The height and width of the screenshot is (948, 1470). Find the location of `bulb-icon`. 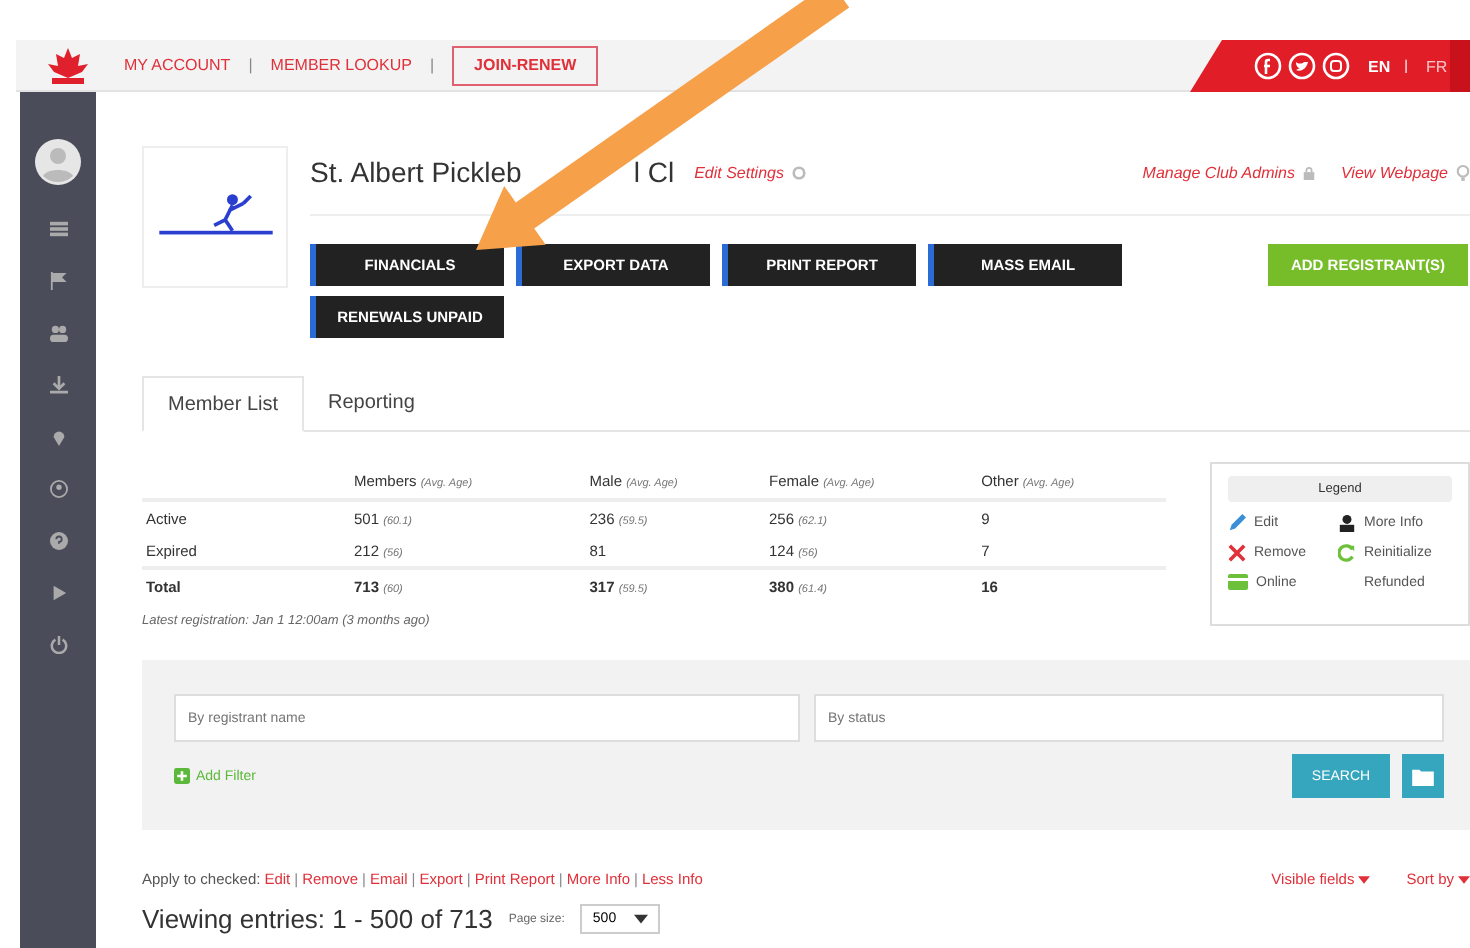

bulb-icon is located at coordinates (1463, 172).